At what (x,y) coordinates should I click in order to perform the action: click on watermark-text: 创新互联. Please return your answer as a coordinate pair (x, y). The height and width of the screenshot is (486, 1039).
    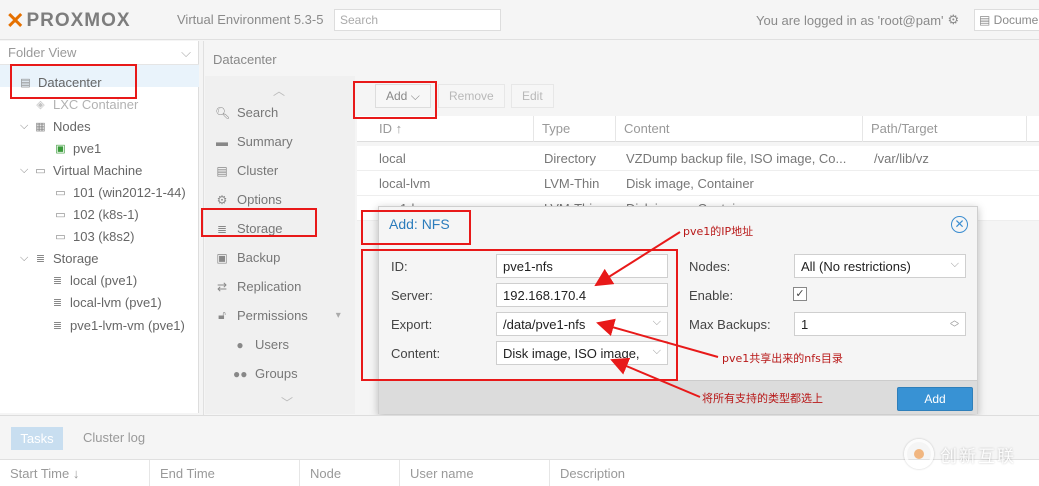
    Looking at the image, I should click on (978, 456).